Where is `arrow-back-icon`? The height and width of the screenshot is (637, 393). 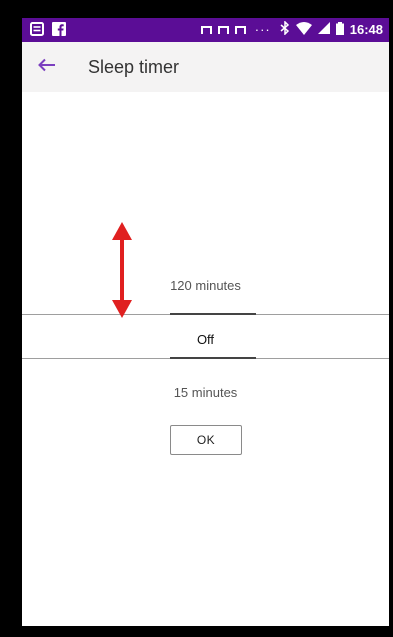 arrow-back-icon is located at coordinates (47, 67).